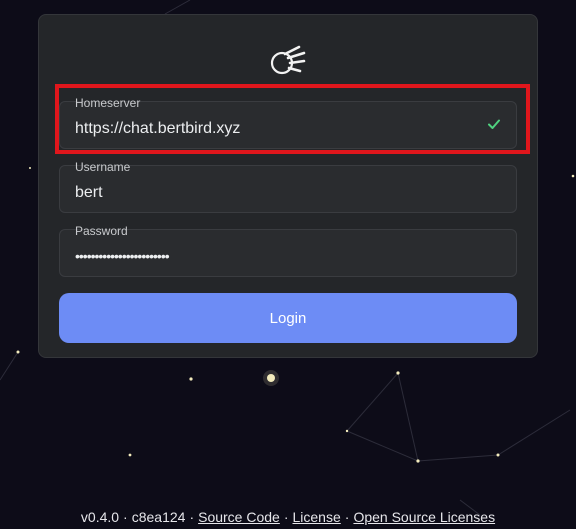  Describe the element at coordinates (288, 318) in the screenshot. I see `login-button: Login` at that location.